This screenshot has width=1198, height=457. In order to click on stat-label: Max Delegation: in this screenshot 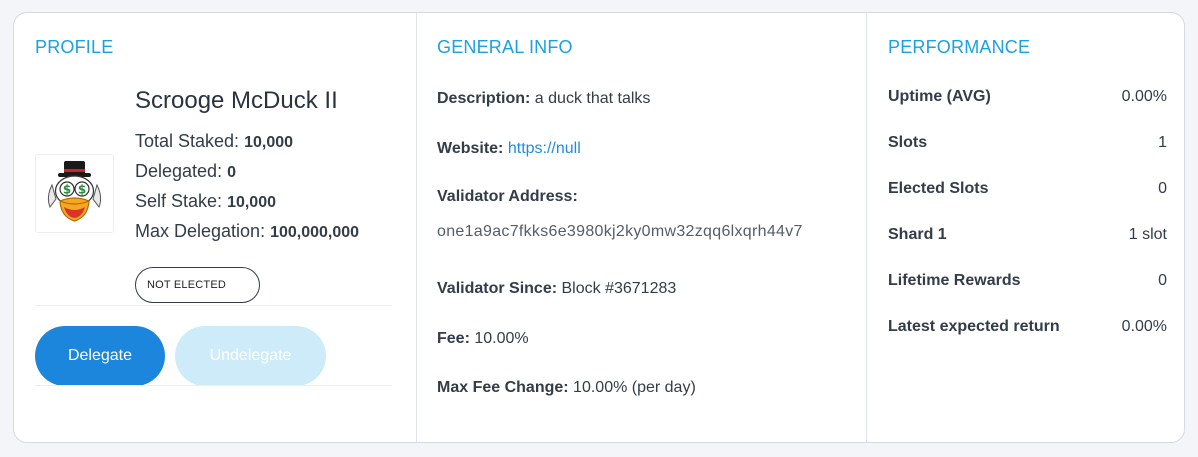, I will do `click(200, 231)`.